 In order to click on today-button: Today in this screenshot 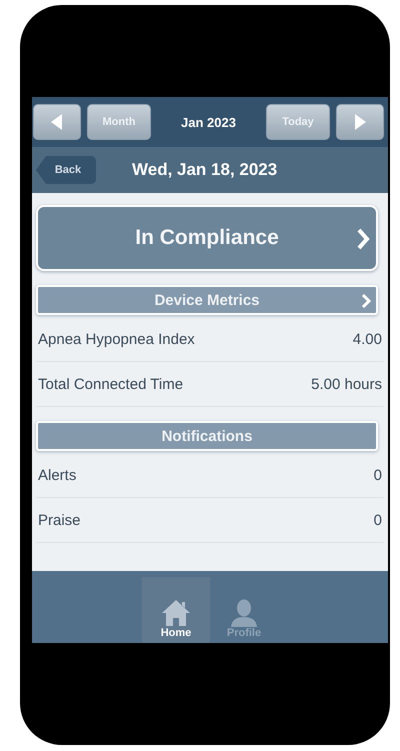, I will do `click(298, 122)`.